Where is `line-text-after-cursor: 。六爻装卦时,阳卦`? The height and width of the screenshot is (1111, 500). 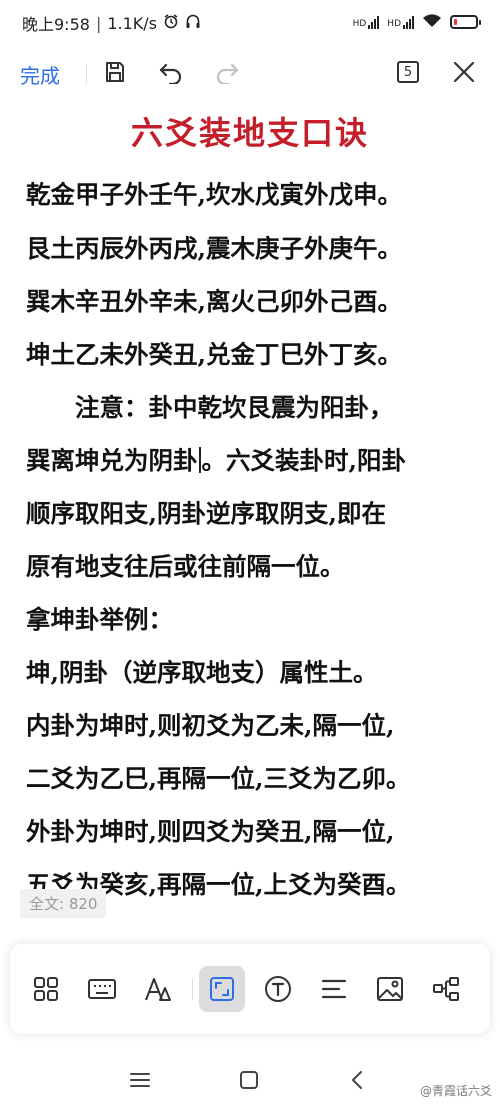 line-text-after-cursor: 。六爻装卦时,阳卦 is located at coordinates (304, 460).